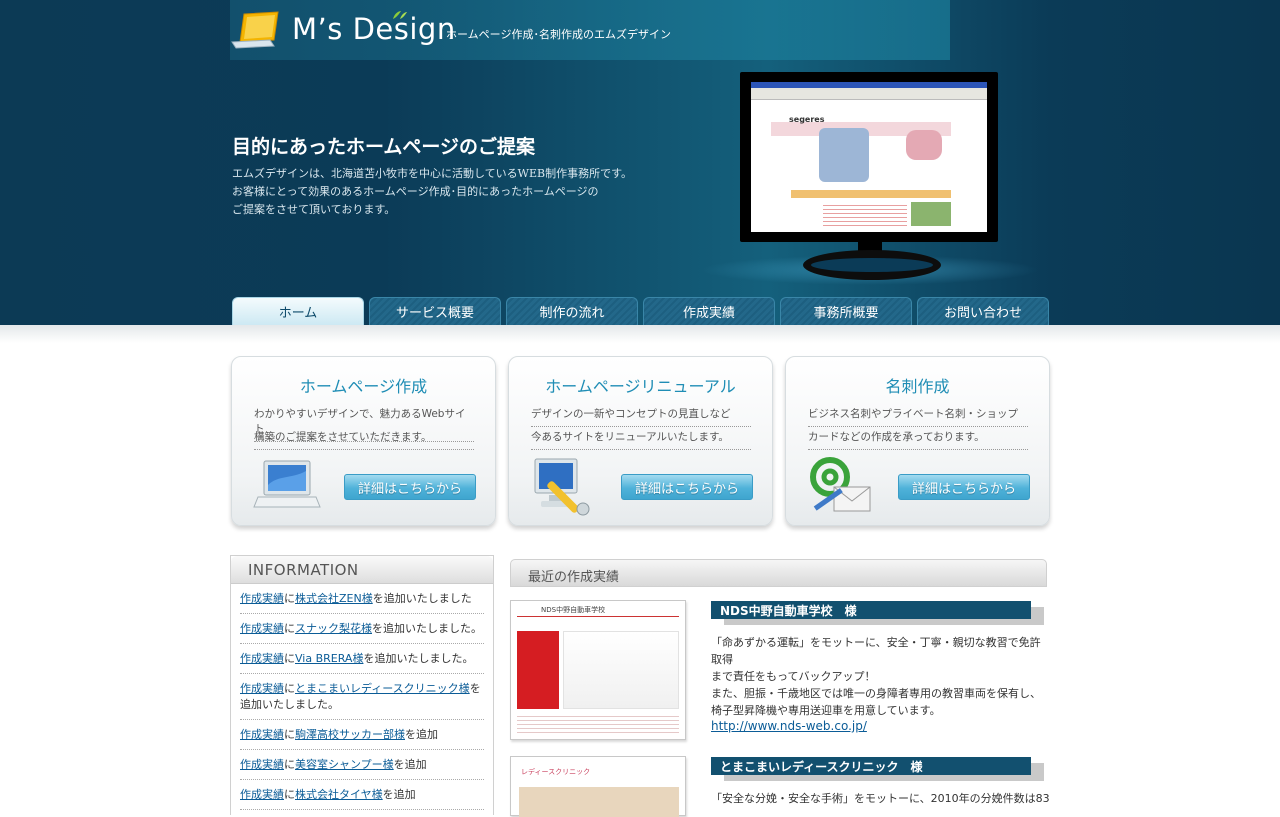 The image size is (1280, 817). What do you see at coordinates (374, 29) in the screenshot?
I see `logo-text: M’s Design` at bounding box center [374, 29].